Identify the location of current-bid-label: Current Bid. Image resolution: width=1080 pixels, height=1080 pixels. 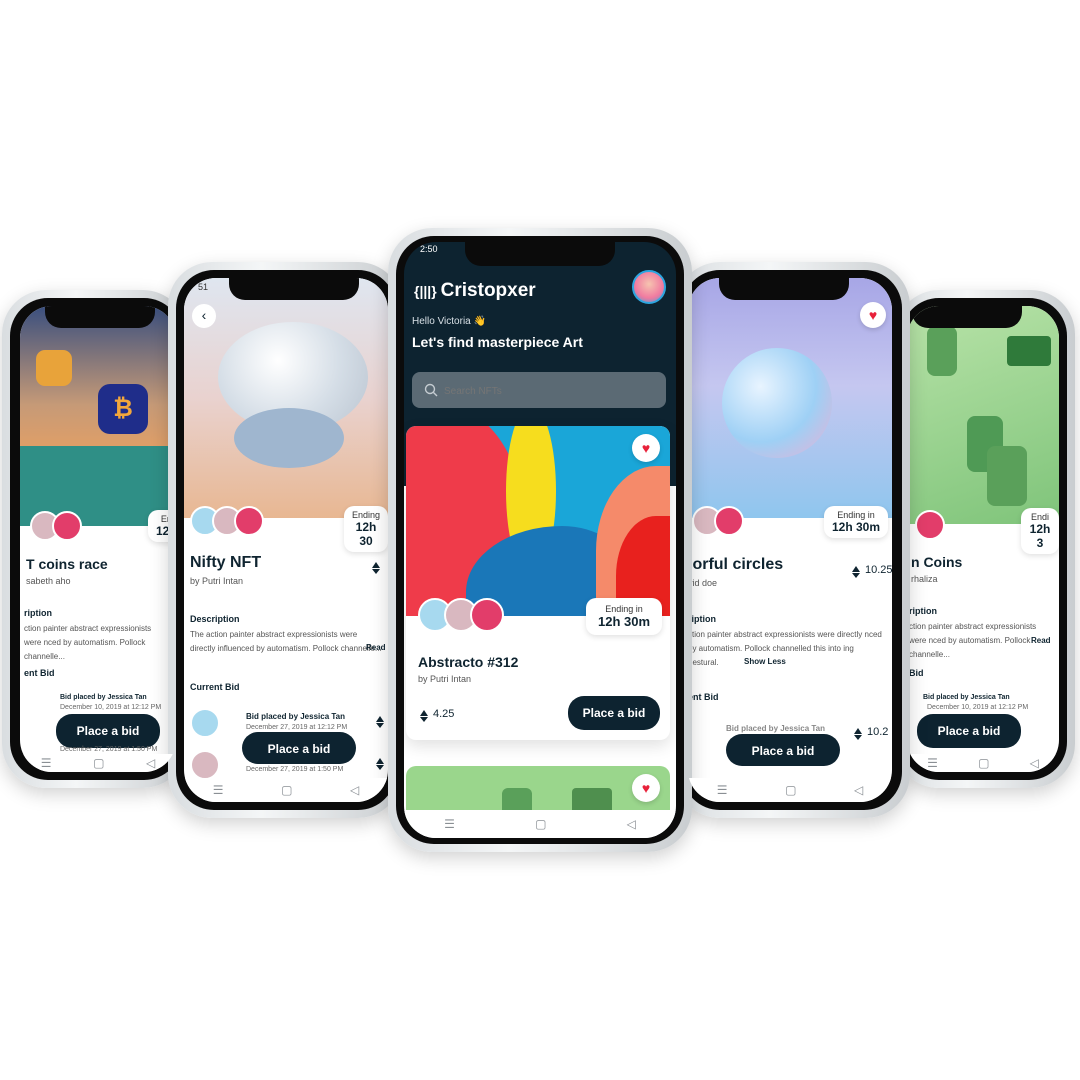
(215, 687).